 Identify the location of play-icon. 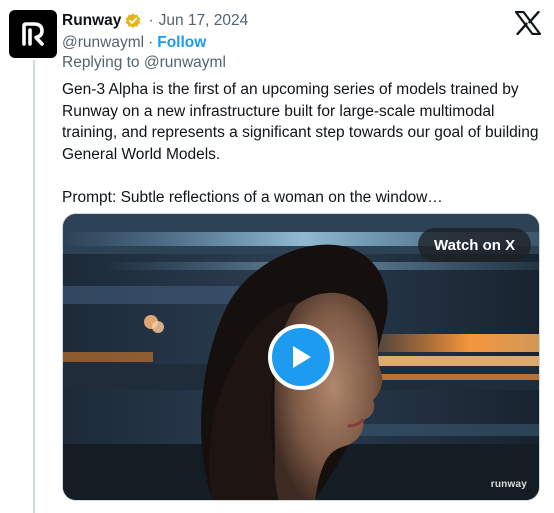
(302, 357).